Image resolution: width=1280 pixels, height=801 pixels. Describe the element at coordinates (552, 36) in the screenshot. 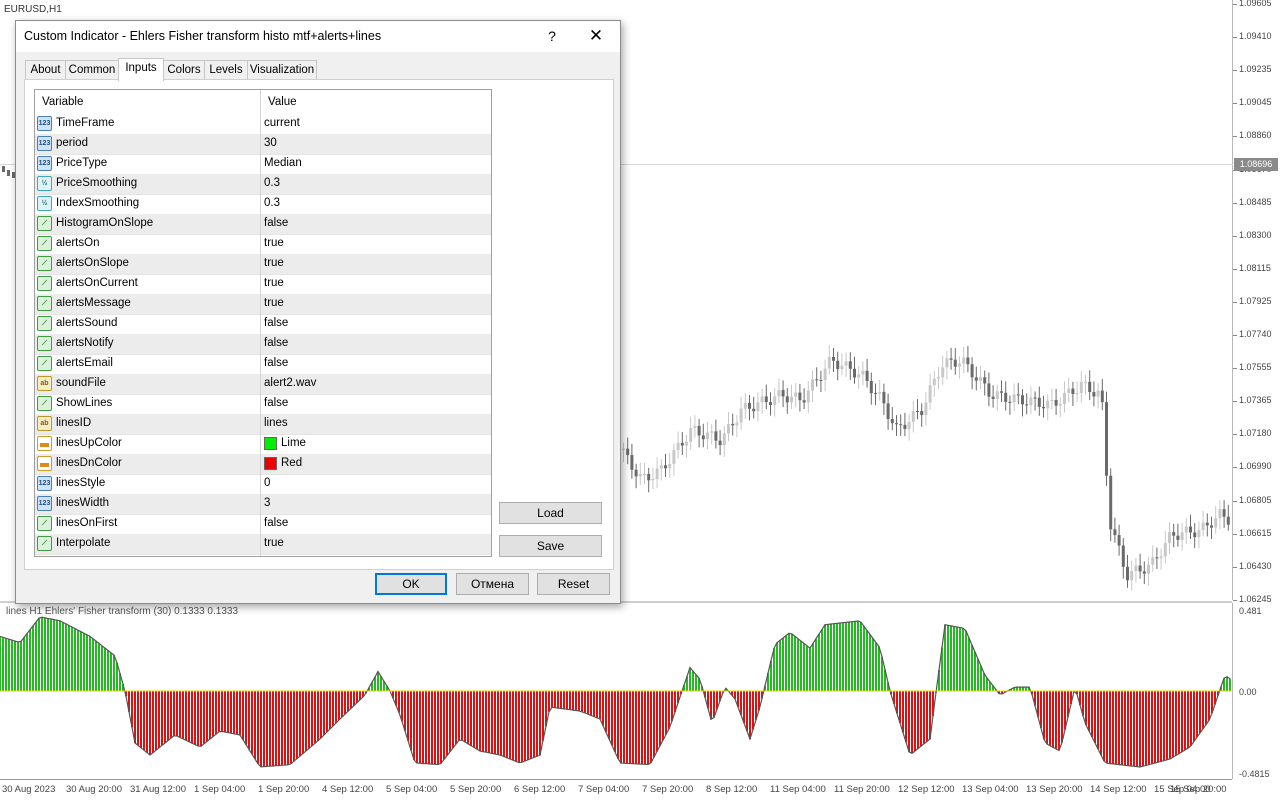

I see `help-button: ?` at that location.